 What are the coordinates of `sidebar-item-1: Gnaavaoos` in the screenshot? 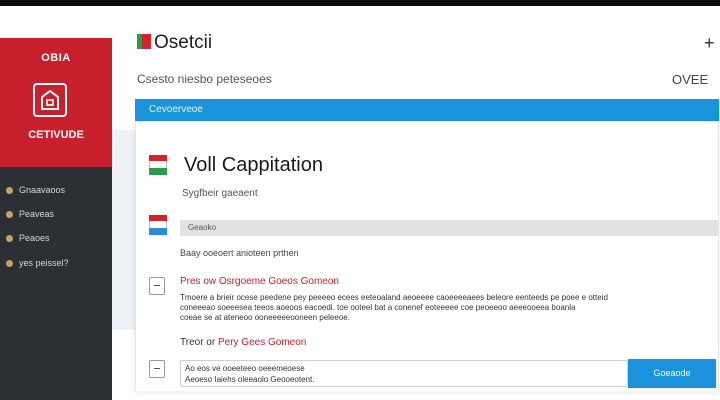 It's located at (35, 190).